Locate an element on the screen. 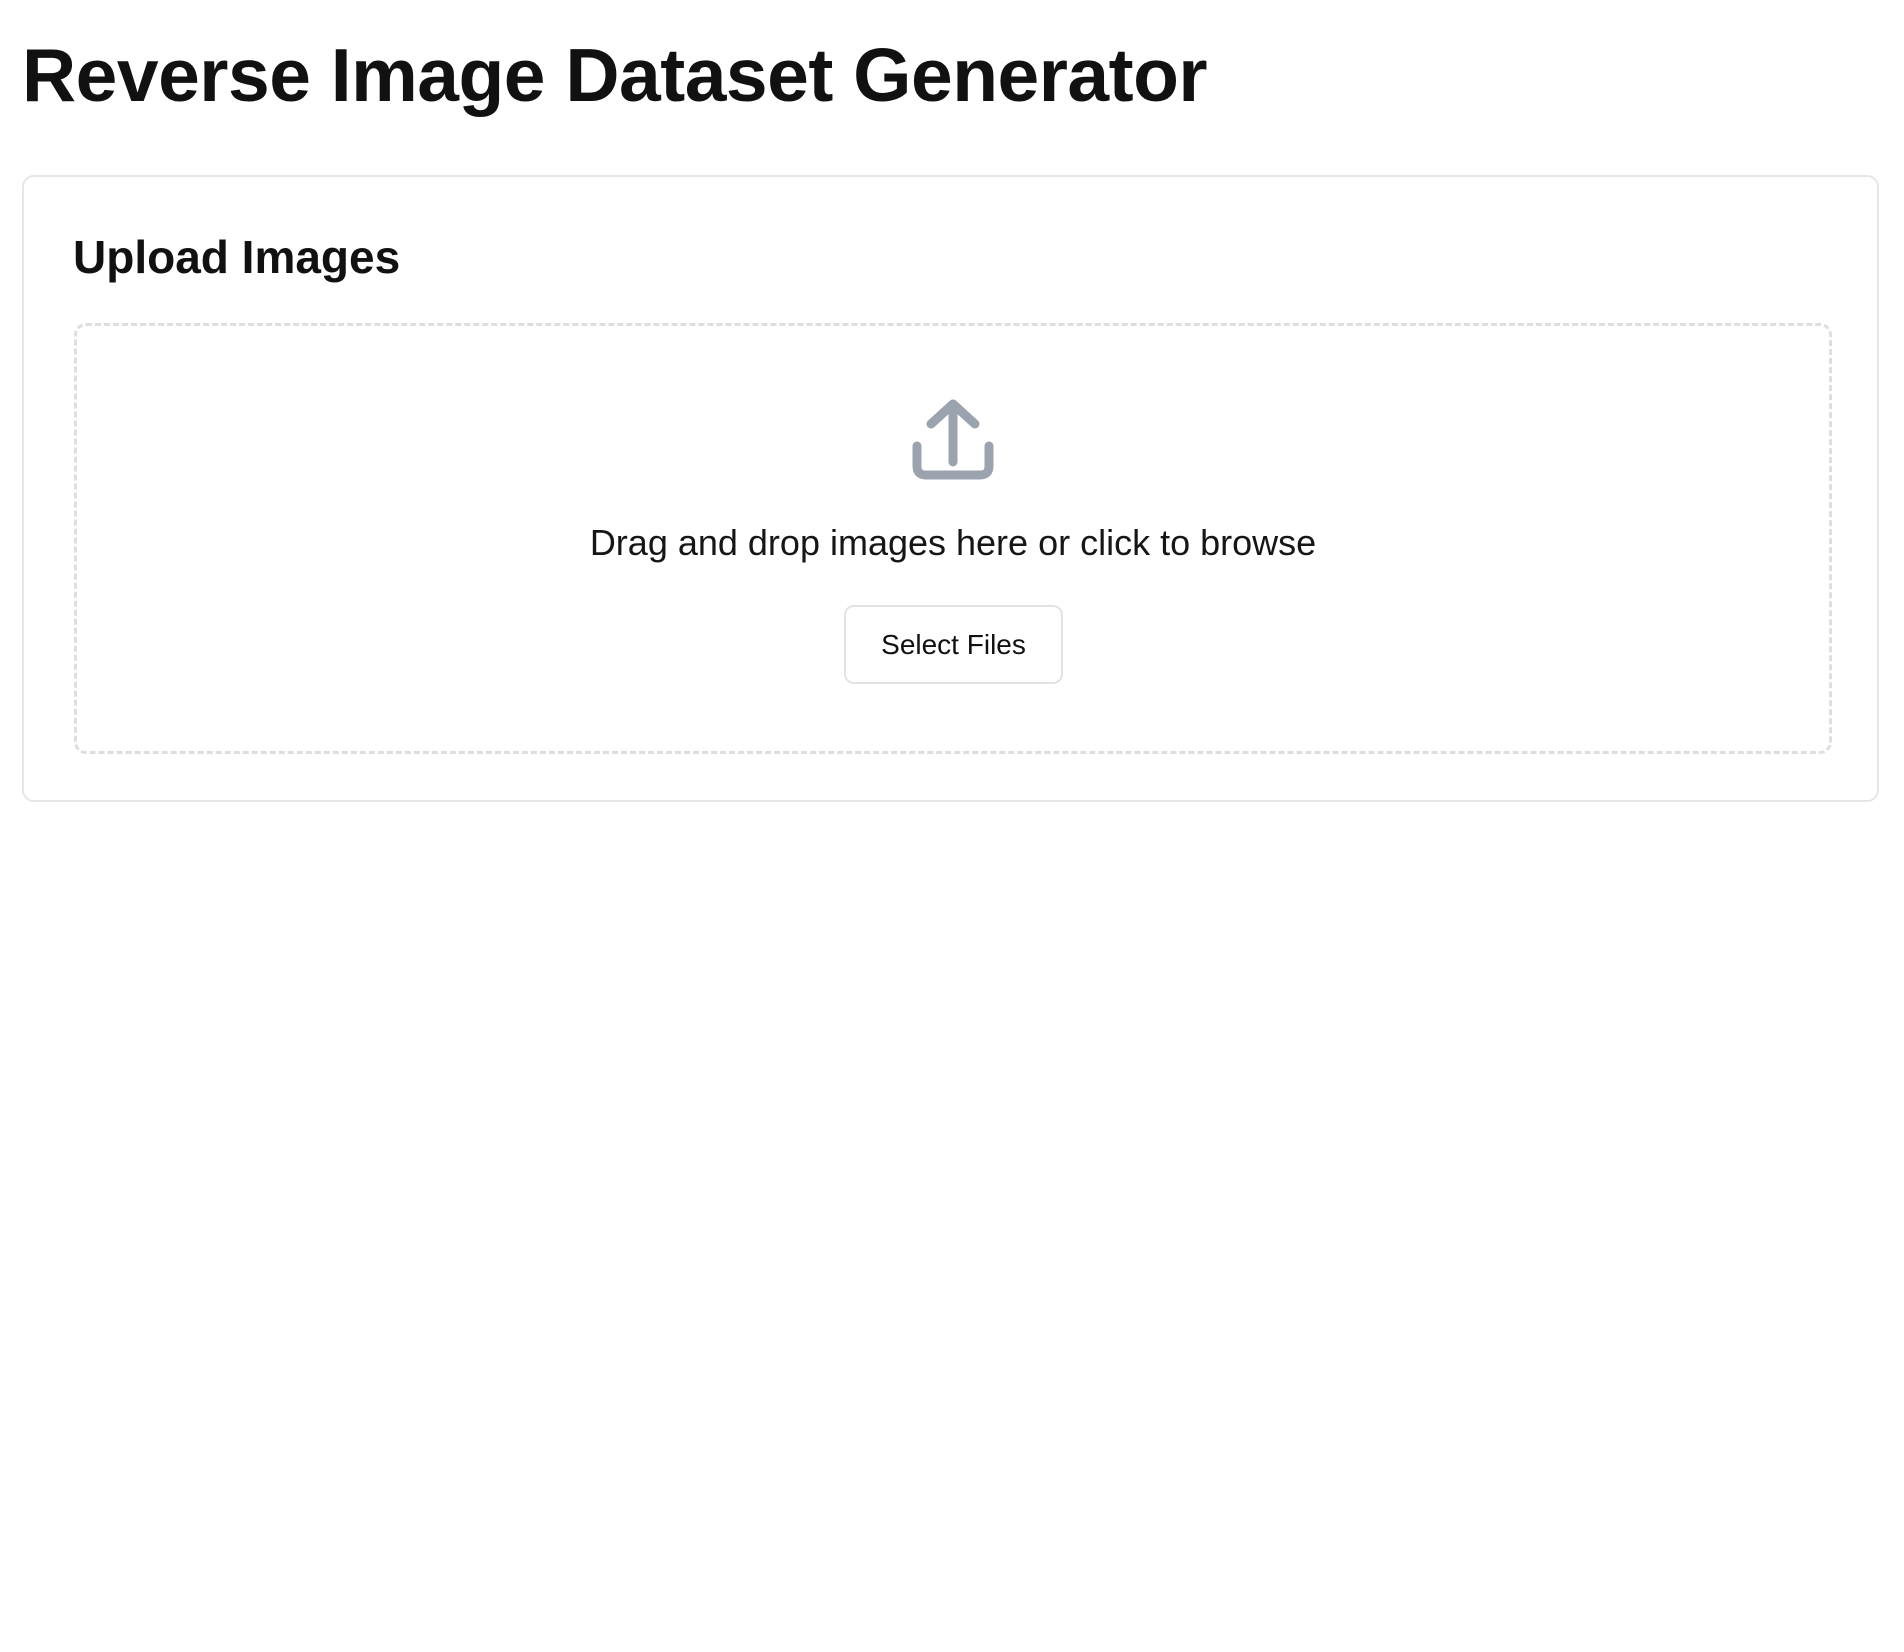 This screenshot has height=1652, width=1904. upload-icon is located at coordinates (953, 438).